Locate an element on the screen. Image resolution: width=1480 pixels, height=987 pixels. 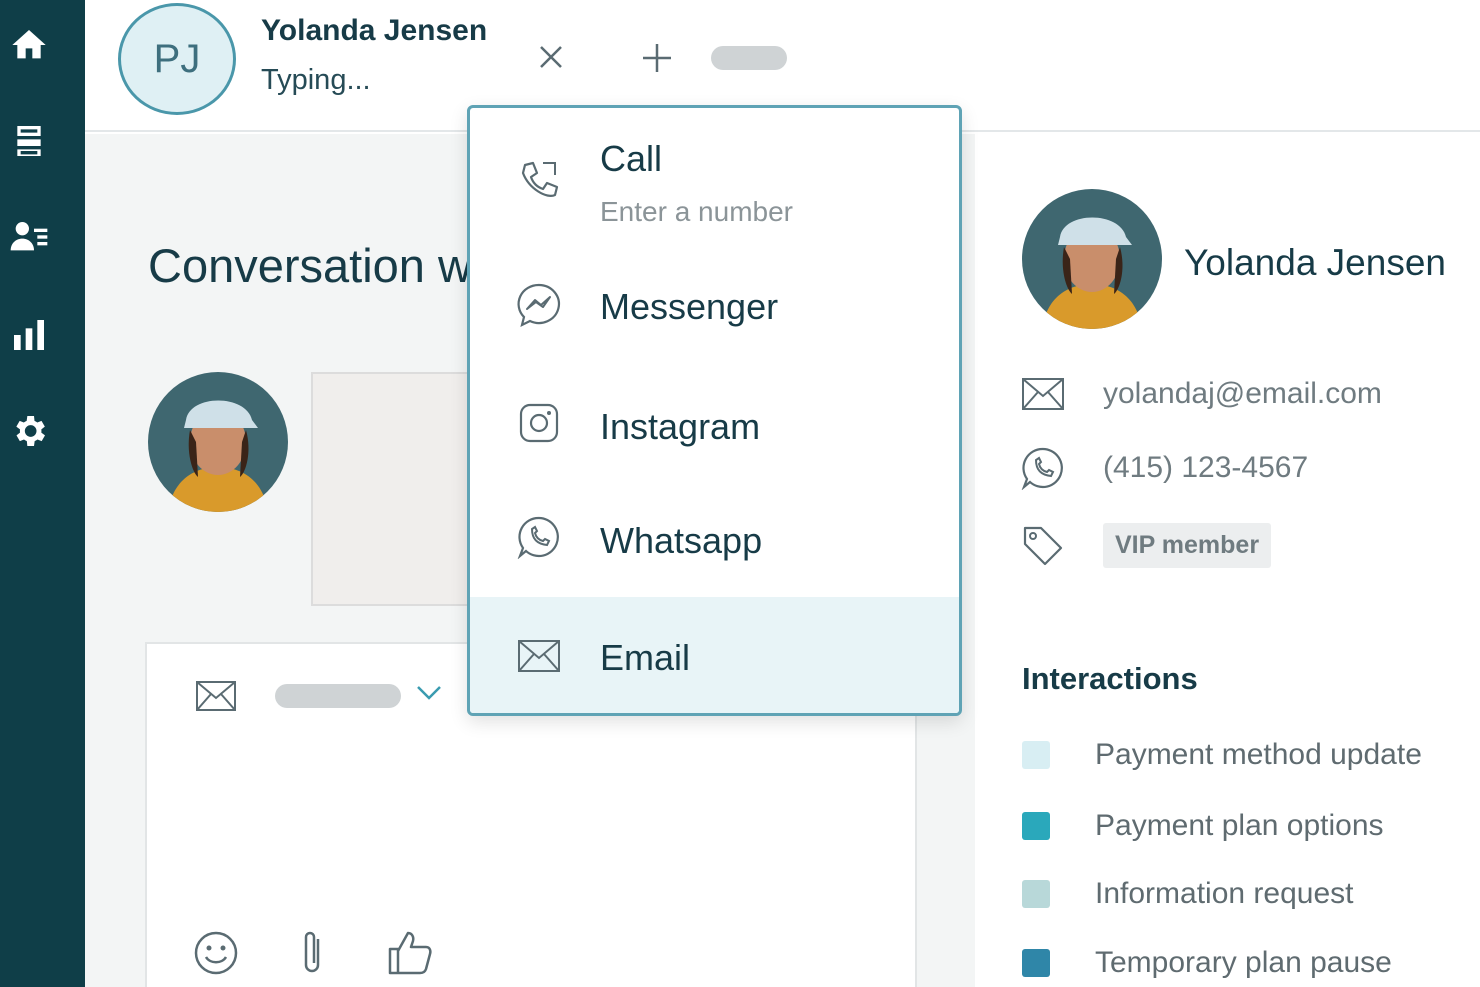
interaction-item: Temporary plan pause is located at coordinates (1207, 962).